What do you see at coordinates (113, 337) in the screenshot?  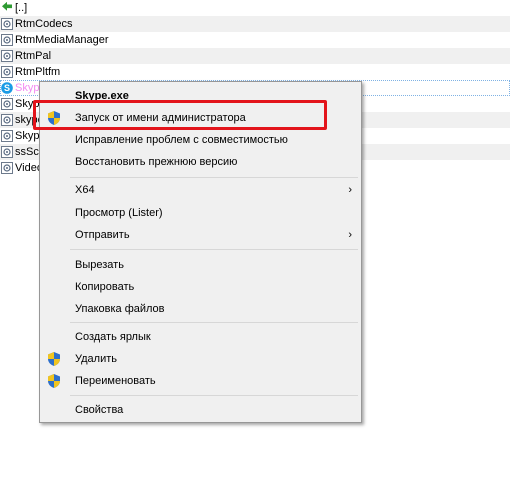 I see `menu-item-label: Создать ярлык` at bounding box center [113, 337].